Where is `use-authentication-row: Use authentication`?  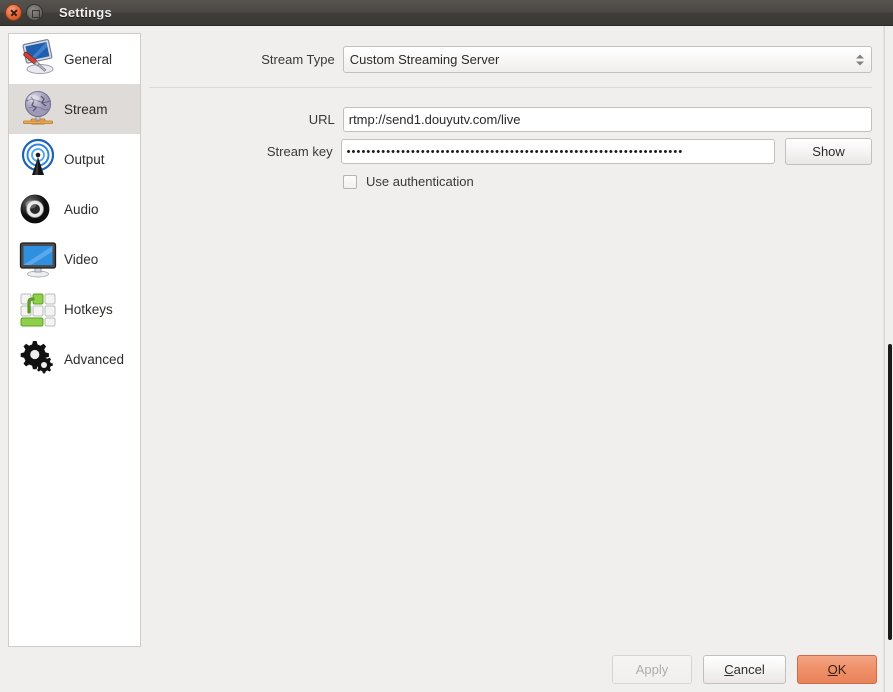 use-authentication-row: Use authentication is located at coordinates (404, 181).